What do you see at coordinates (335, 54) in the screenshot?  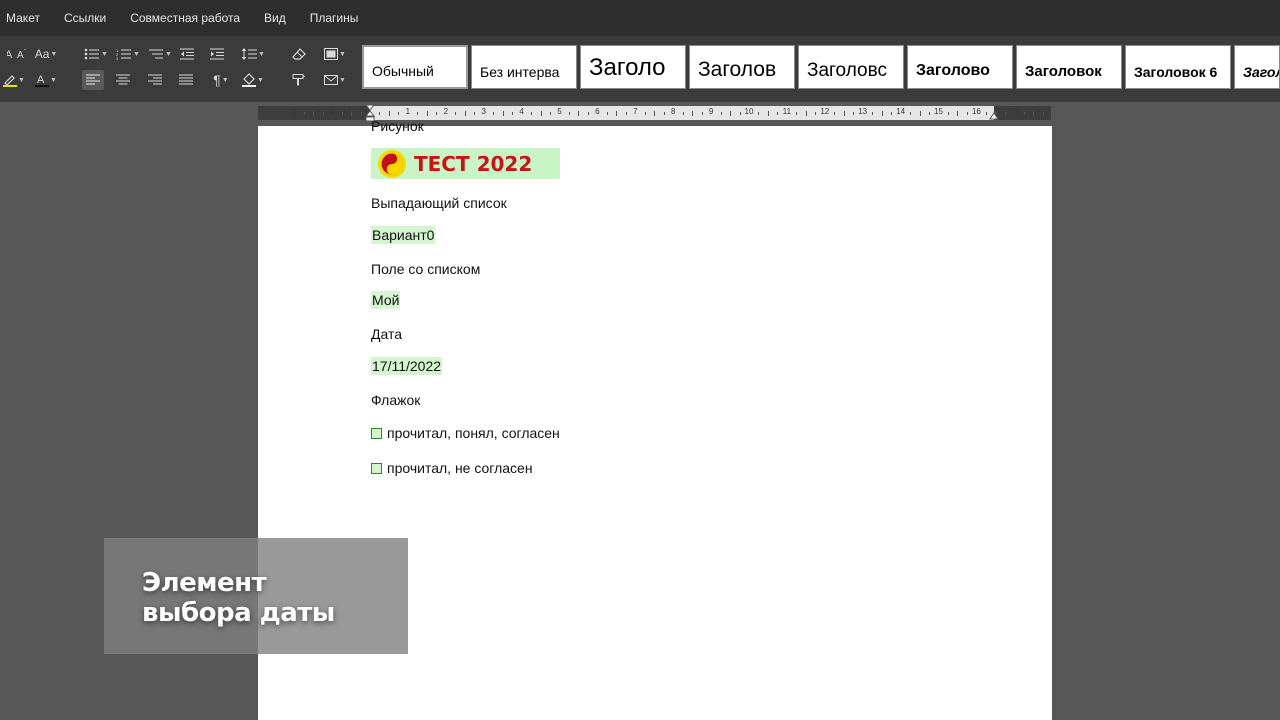 I see `shading-button: ▼` at bounding box center [335, 54].